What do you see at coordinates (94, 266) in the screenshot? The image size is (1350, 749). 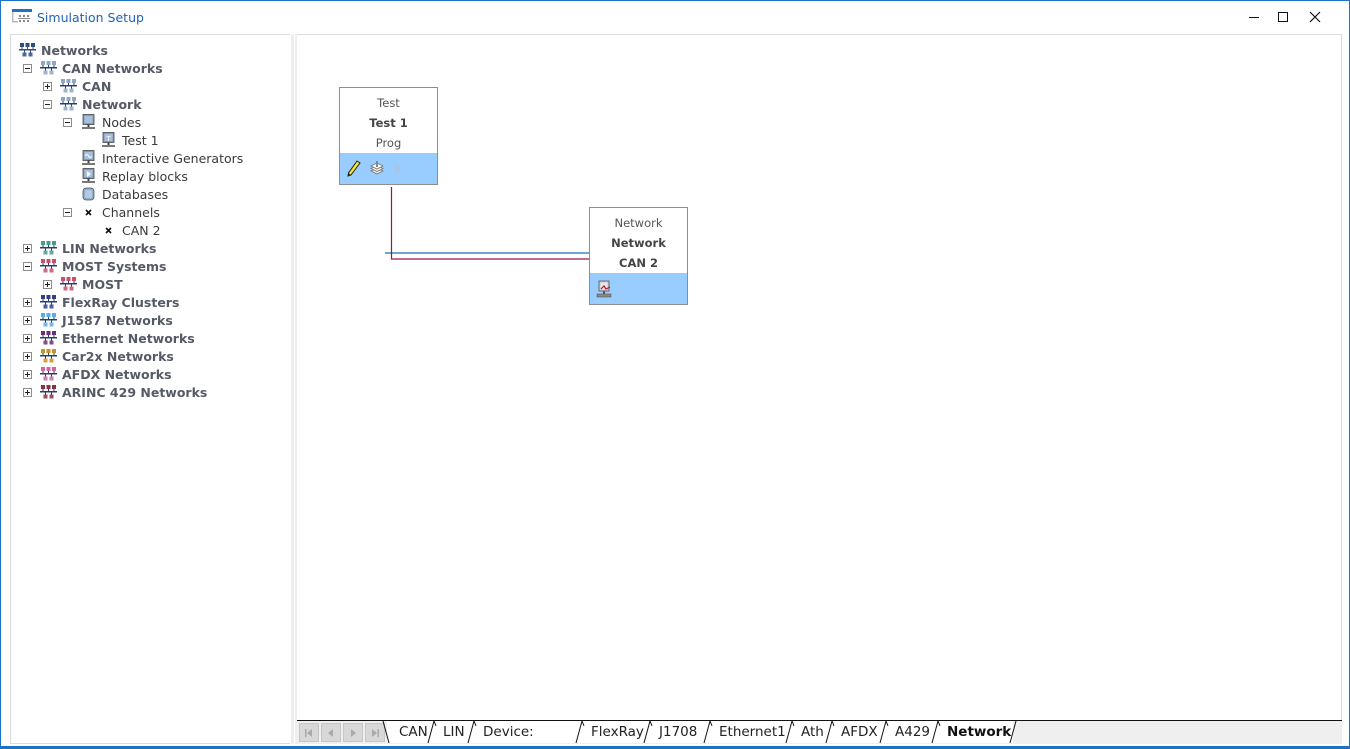 I see `tree-item-most-systems: MOST Systems` at bounding box center [94, 266].